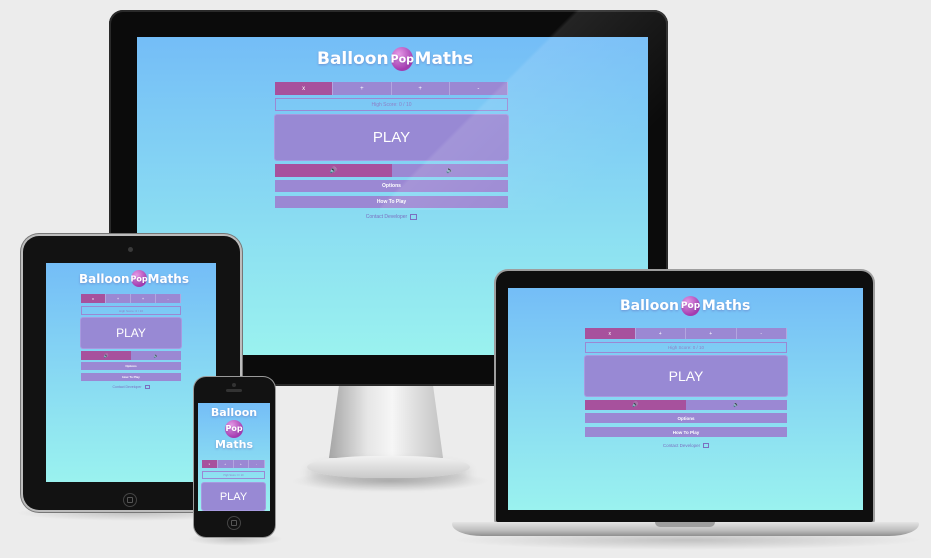  What do you see at coordinates (685, 524) in the screenshot?
I see `laptop-notch` at bounding box center [685, 524].